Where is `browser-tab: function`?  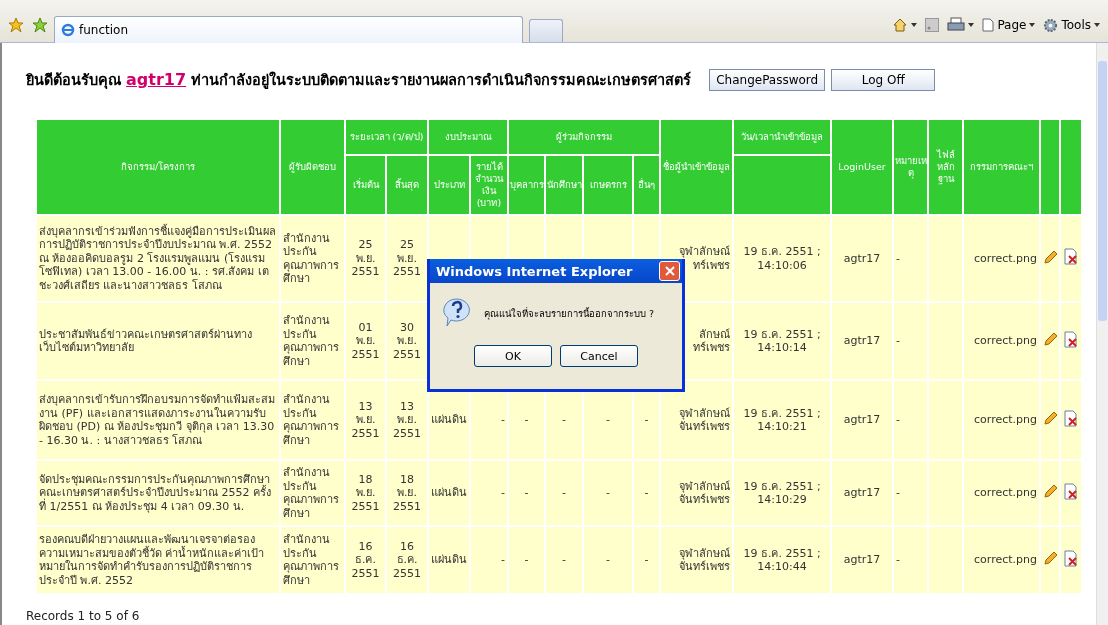 browser-tab: function is located at coordinates (288, 29).